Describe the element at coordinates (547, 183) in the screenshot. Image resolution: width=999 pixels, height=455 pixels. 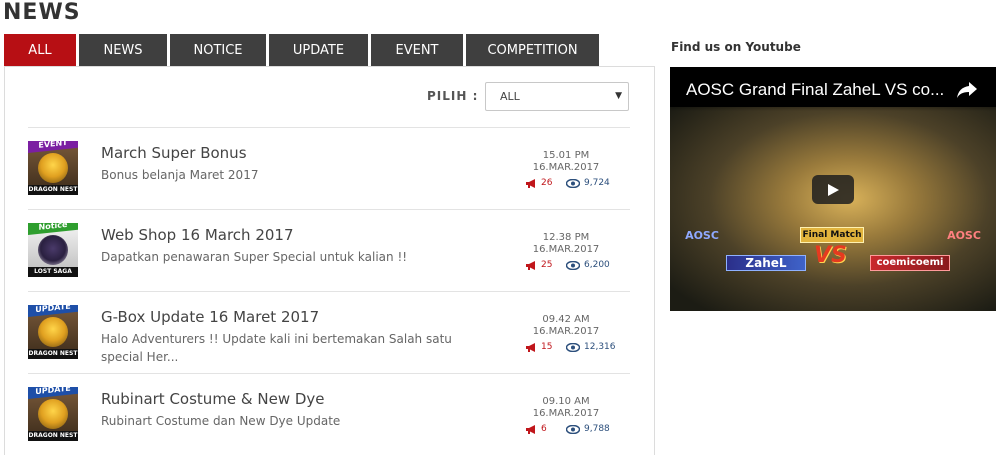
I see `likes-value: 26` at that location.